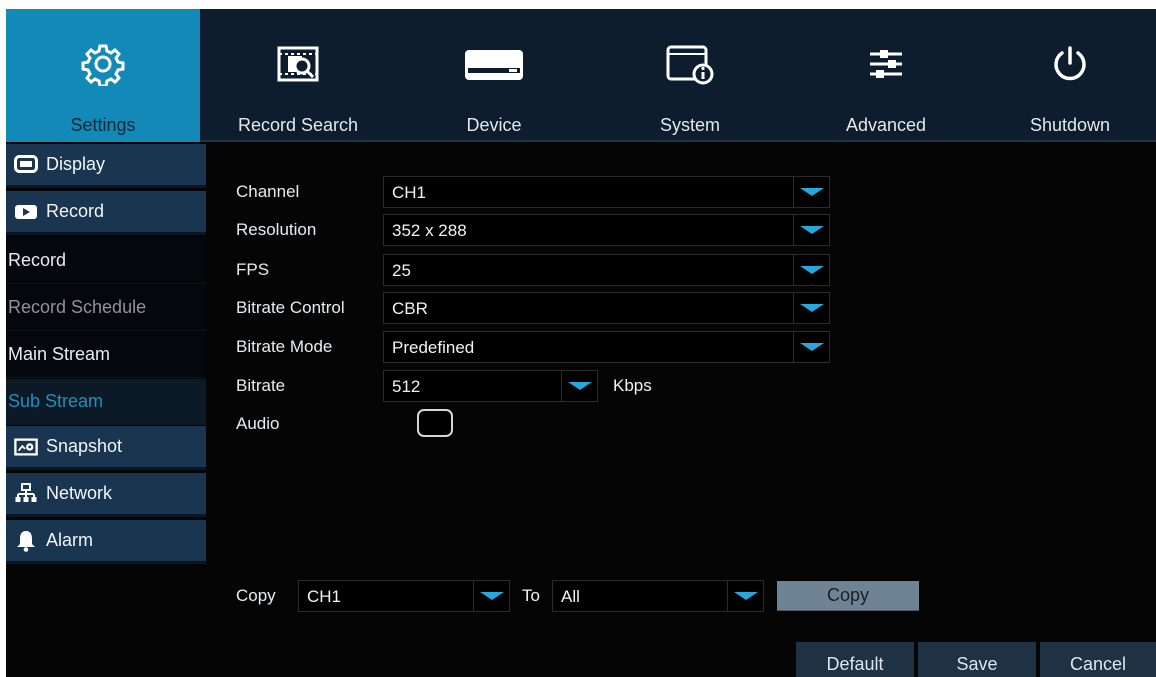 The width and height of the screenshot is (1156, 677). What do you see at coordinates (490, 386) in the screenshot?
I see `bitrate-select: 512` at bounding box center [490, 386].